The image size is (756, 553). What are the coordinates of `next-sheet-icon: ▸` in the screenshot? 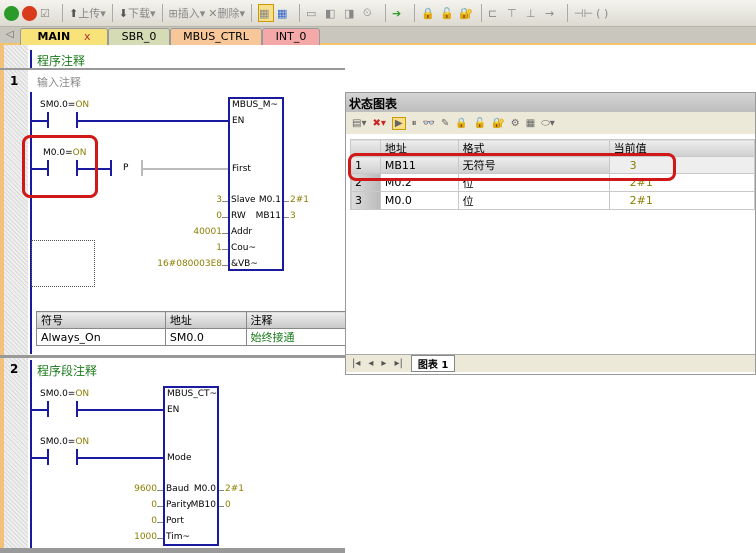 It's located at (383, 363).